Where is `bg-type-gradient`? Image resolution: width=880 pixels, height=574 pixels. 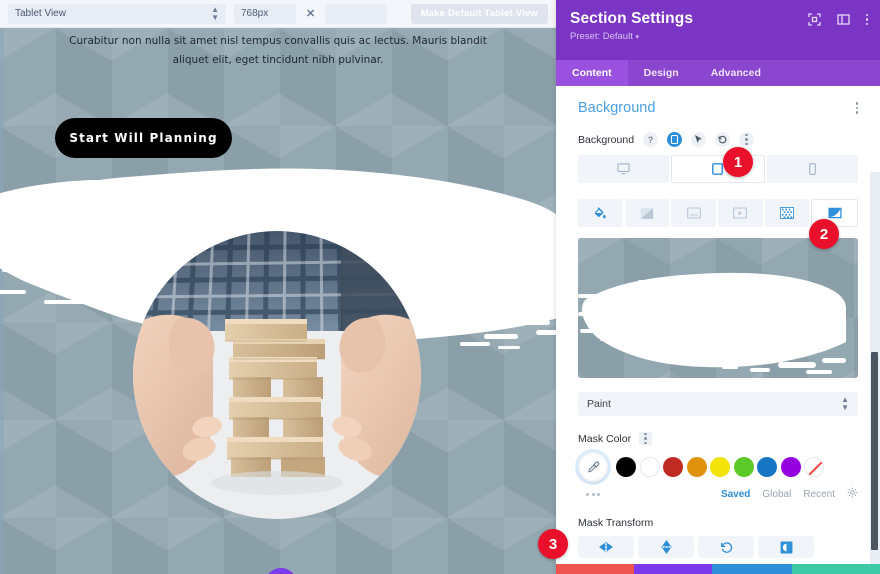 bg-type-gradient is located at coordinates (647, 213).